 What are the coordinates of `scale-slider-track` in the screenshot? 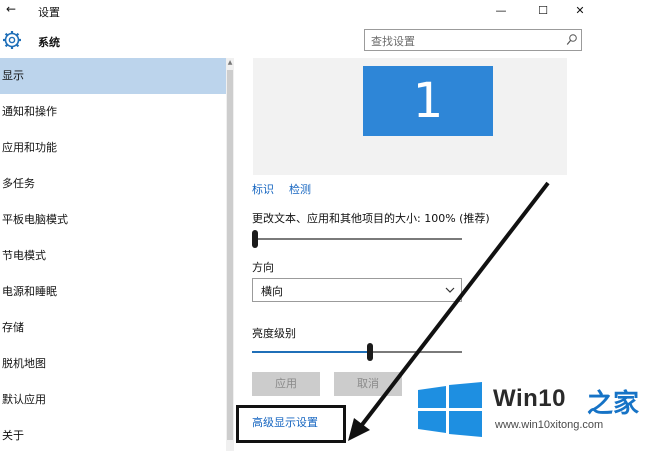 It's located at (357, 239).